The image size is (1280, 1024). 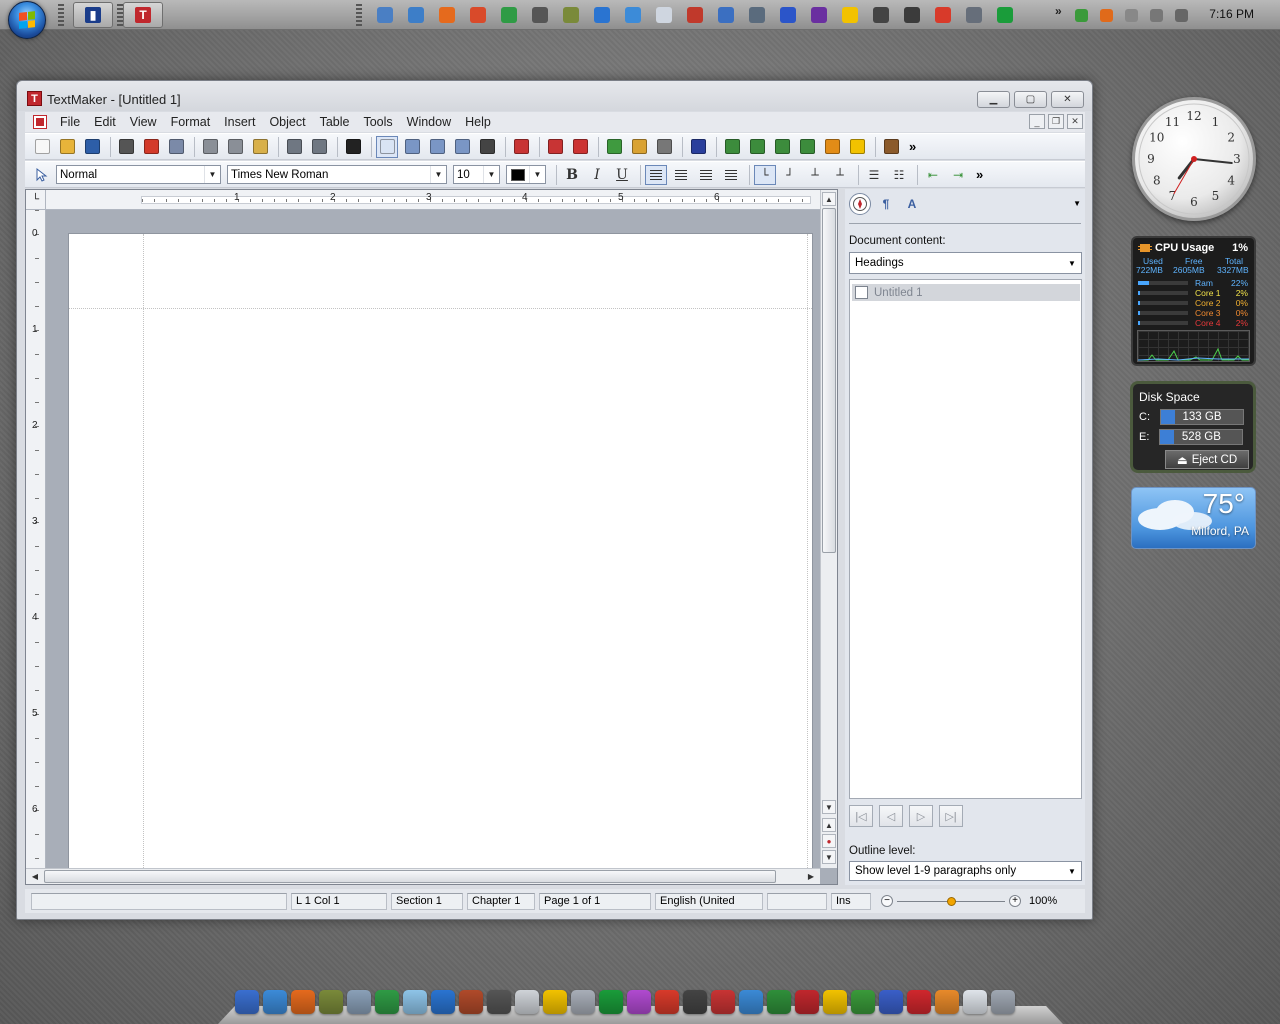 I want to click on taskbar-grip, so click(x=359, y=15).